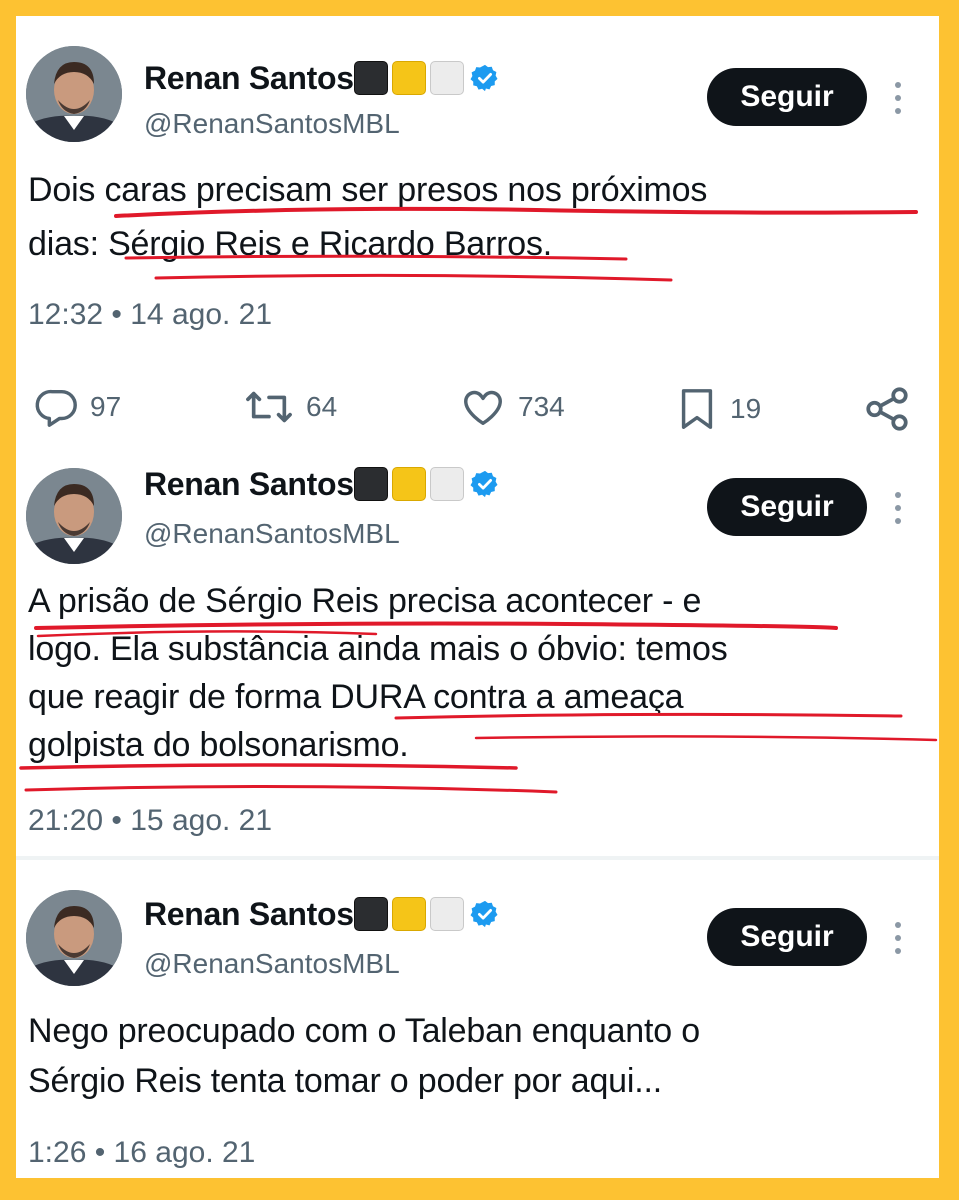 The height and width of the screenshot is (1200, 959). I want to click on reply-icon, so click(56, 408).